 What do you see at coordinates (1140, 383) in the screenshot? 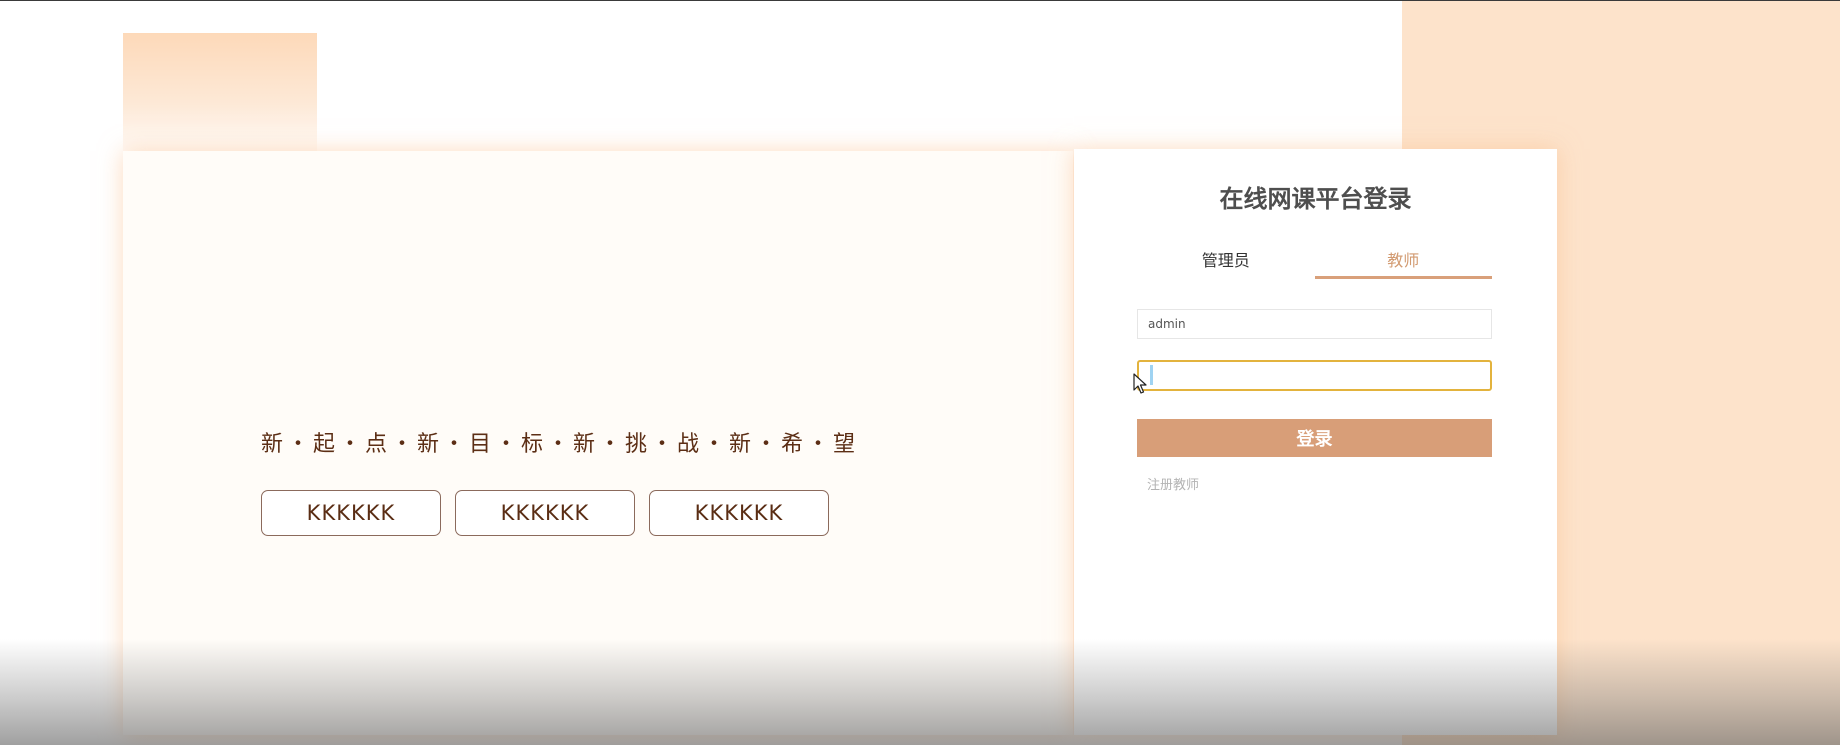
I see `mouse-pointer-icon` at bounding box center [1140, 383].